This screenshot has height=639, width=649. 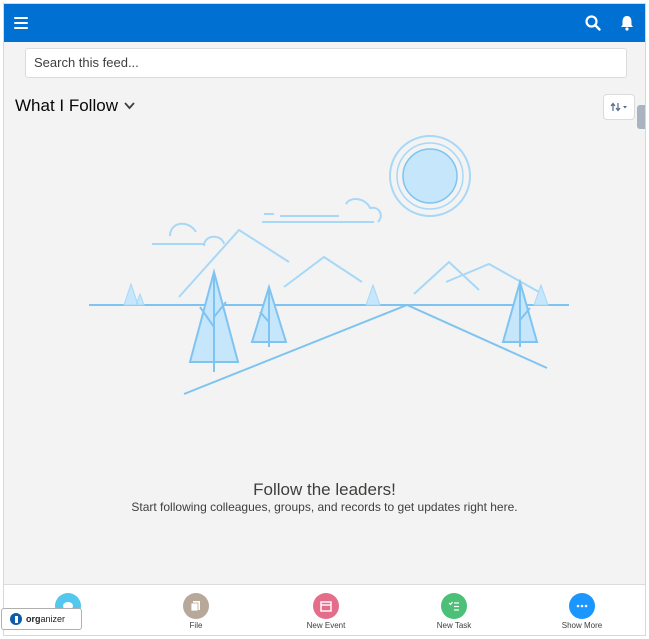 I want to click on feed-filter-dropdown: What I Follow, so click(x=75, y=106).